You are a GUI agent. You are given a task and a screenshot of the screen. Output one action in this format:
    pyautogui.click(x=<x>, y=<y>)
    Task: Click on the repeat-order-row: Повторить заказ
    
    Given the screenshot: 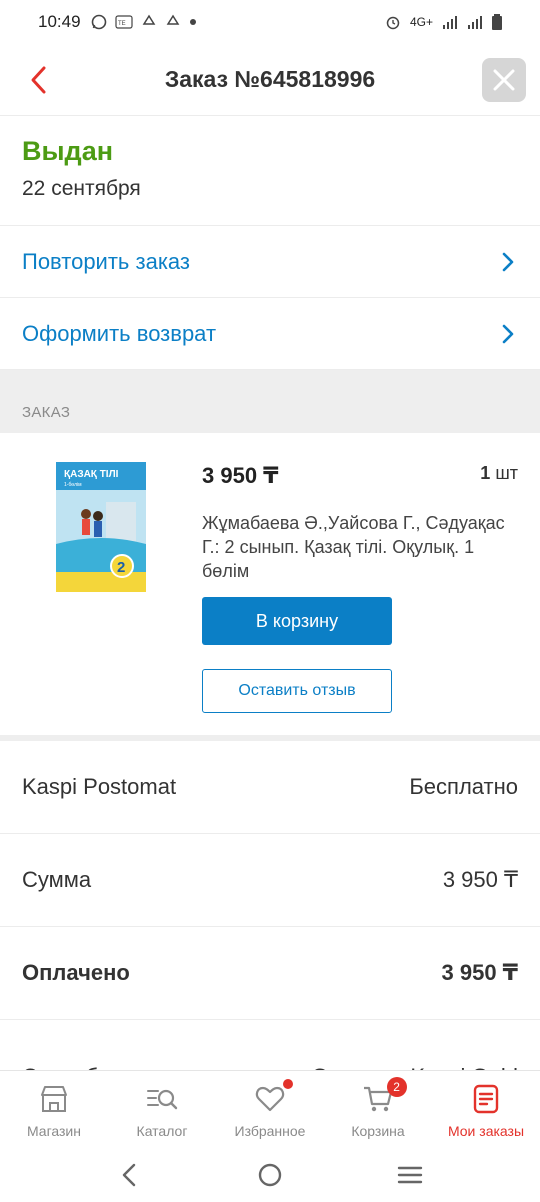 What is the action you would take?
    pyautogui.click(x=270, y=262)
    